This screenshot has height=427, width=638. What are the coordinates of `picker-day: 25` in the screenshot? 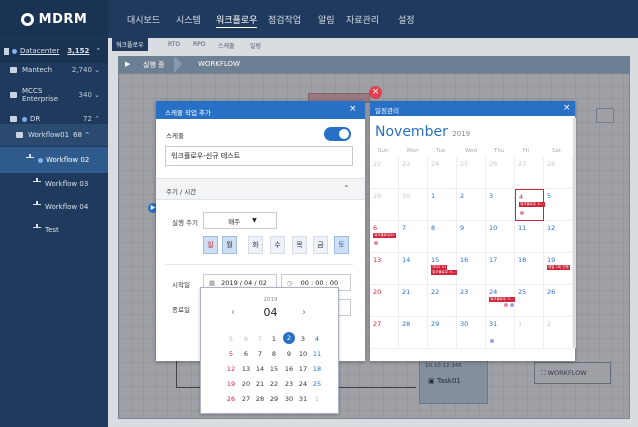 It's located at (317, 384).